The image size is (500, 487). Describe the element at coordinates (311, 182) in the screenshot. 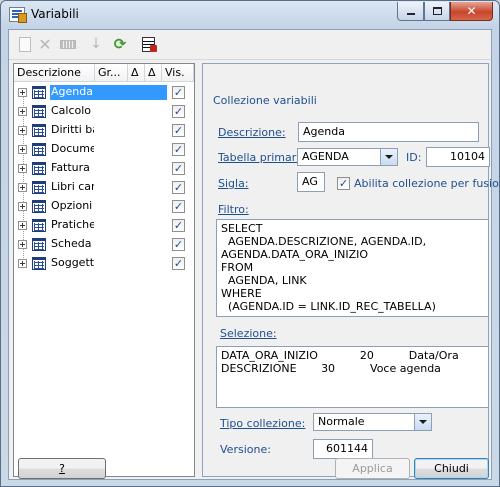

I see `sigla-input: AG` at that location.